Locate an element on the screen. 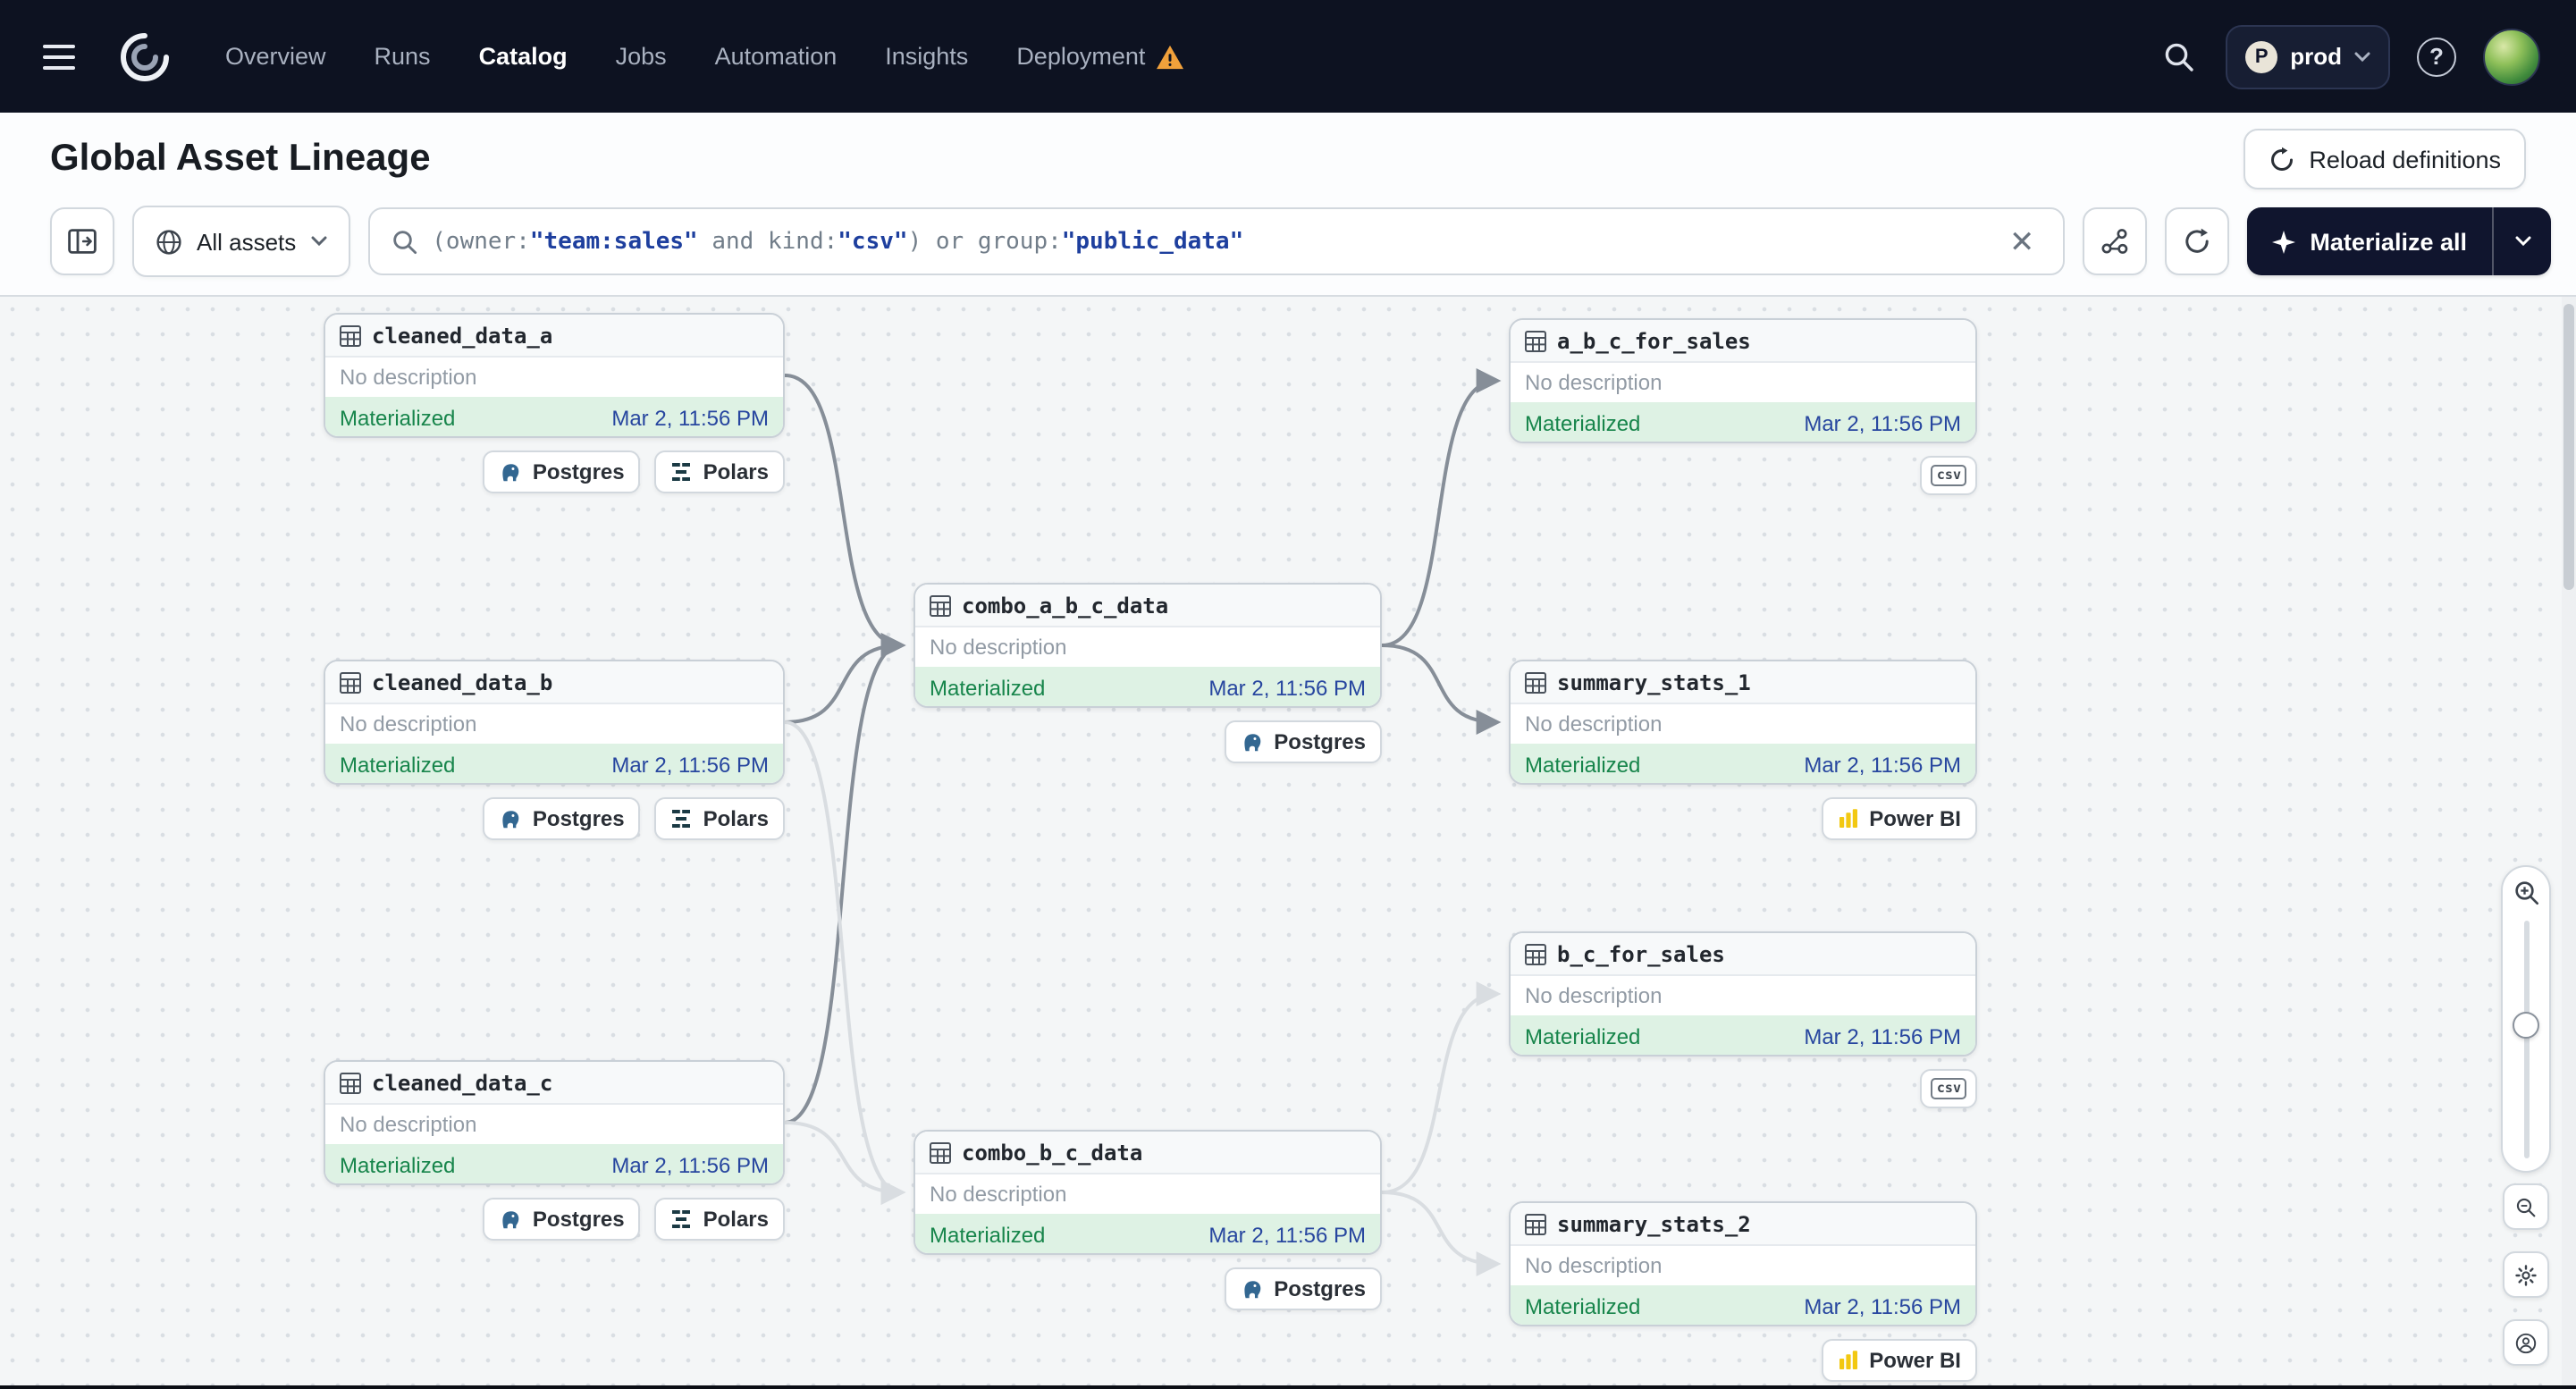 The image size is (2576, 1389). csv-icon: csv is located at coordinates (1949, 475).